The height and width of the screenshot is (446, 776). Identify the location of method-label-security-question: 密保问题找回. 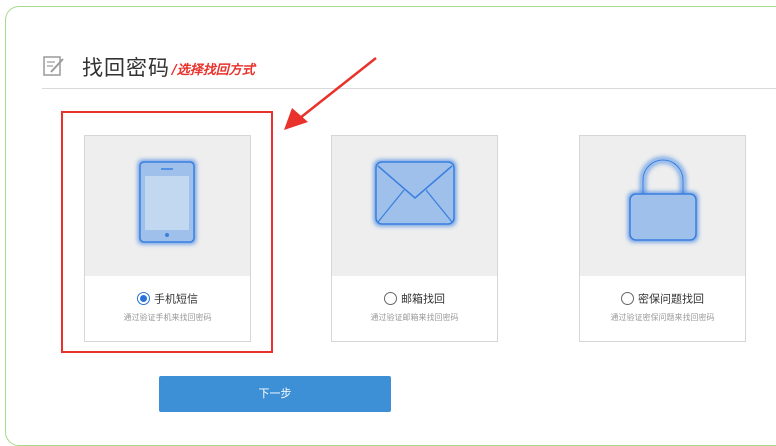
(671, 299).